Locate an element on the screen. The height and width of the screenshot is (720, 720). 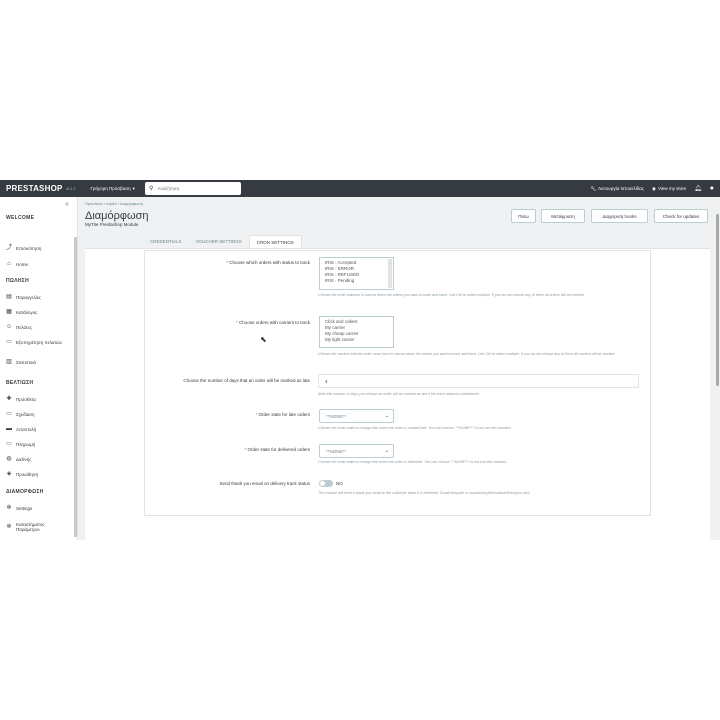
delivered-state-select: **NONE** ⌄ is located at coordinates (356, 451).